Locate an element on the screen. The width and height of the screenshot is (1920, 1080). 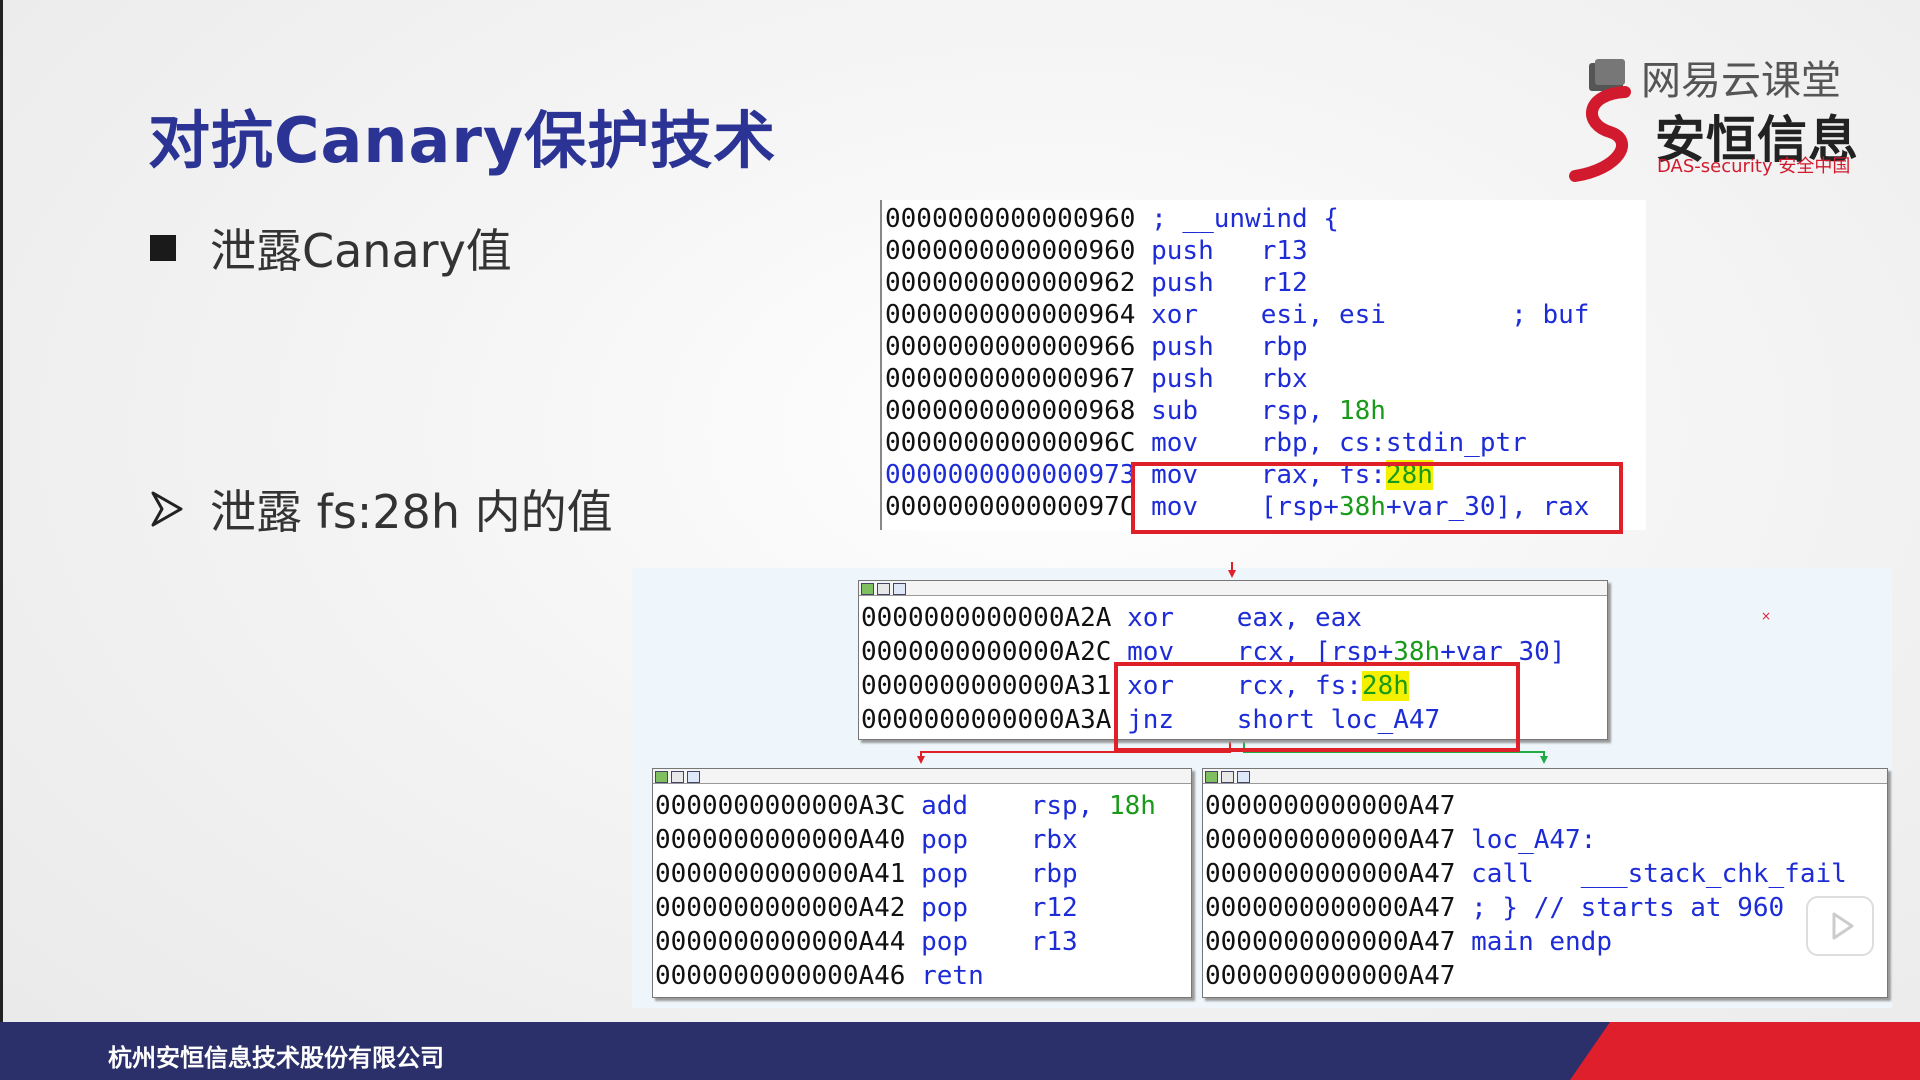
asm-line: 0000000000000960 ; __unwind { is located at coordinates (1237, 219).